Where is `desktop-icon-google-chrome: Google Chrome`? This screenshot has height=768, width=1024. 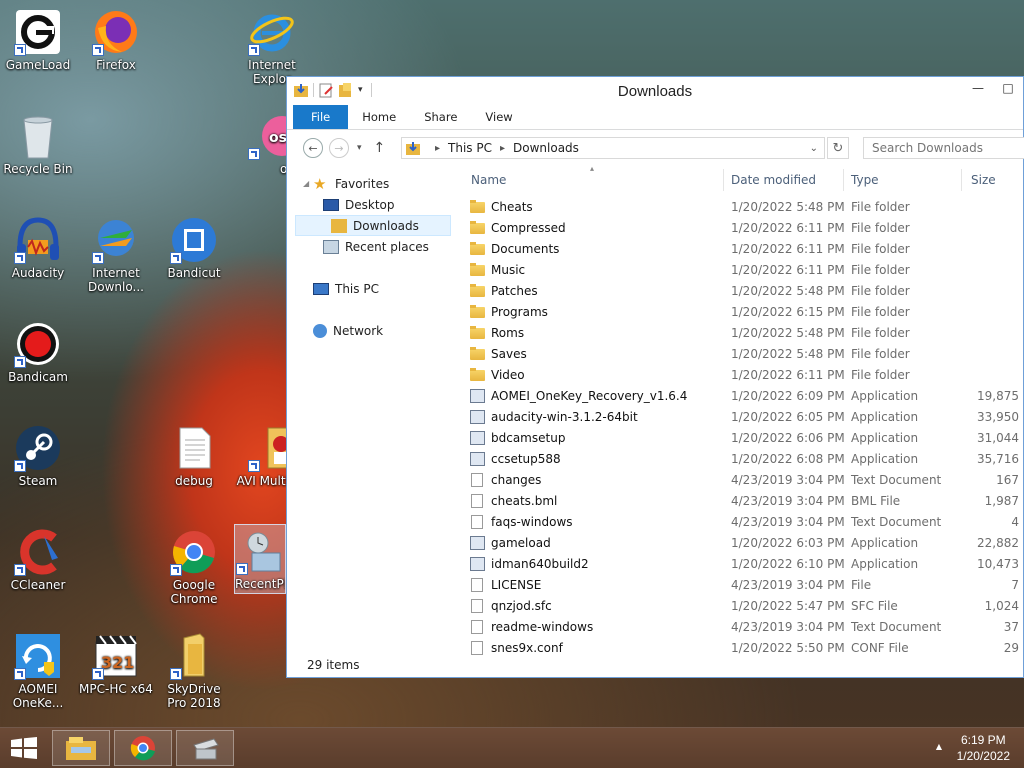 desktop-icon-google-chrome: Google Chrome is located at coordinates (194, 567).